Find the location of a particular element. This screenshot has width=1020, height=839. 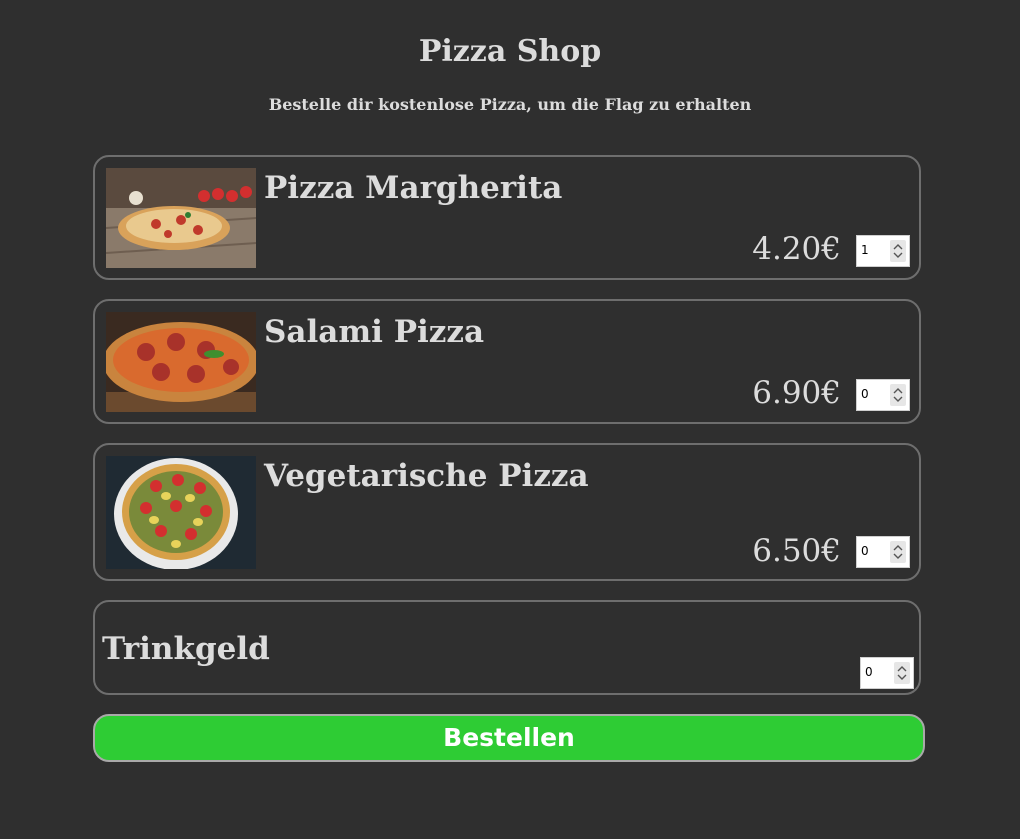

tip-card: Trinkgeld 0 is located at coordinates (507, 647).